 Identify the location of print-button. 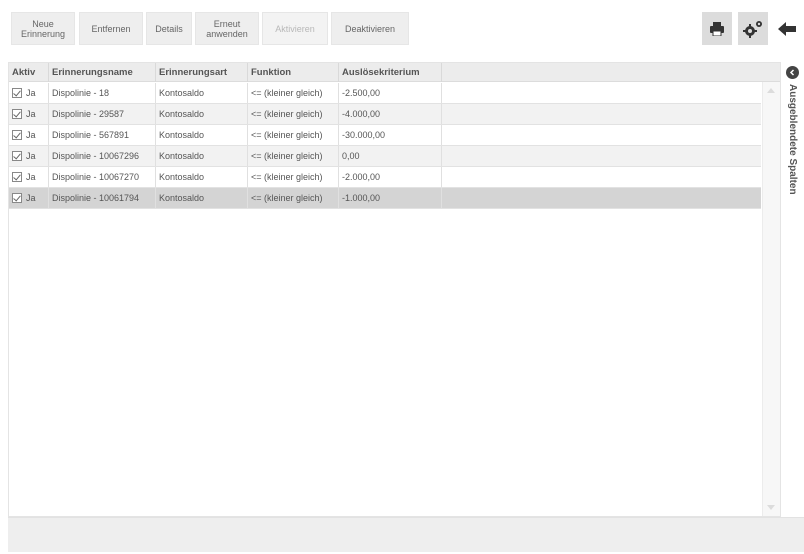
(717, 28).